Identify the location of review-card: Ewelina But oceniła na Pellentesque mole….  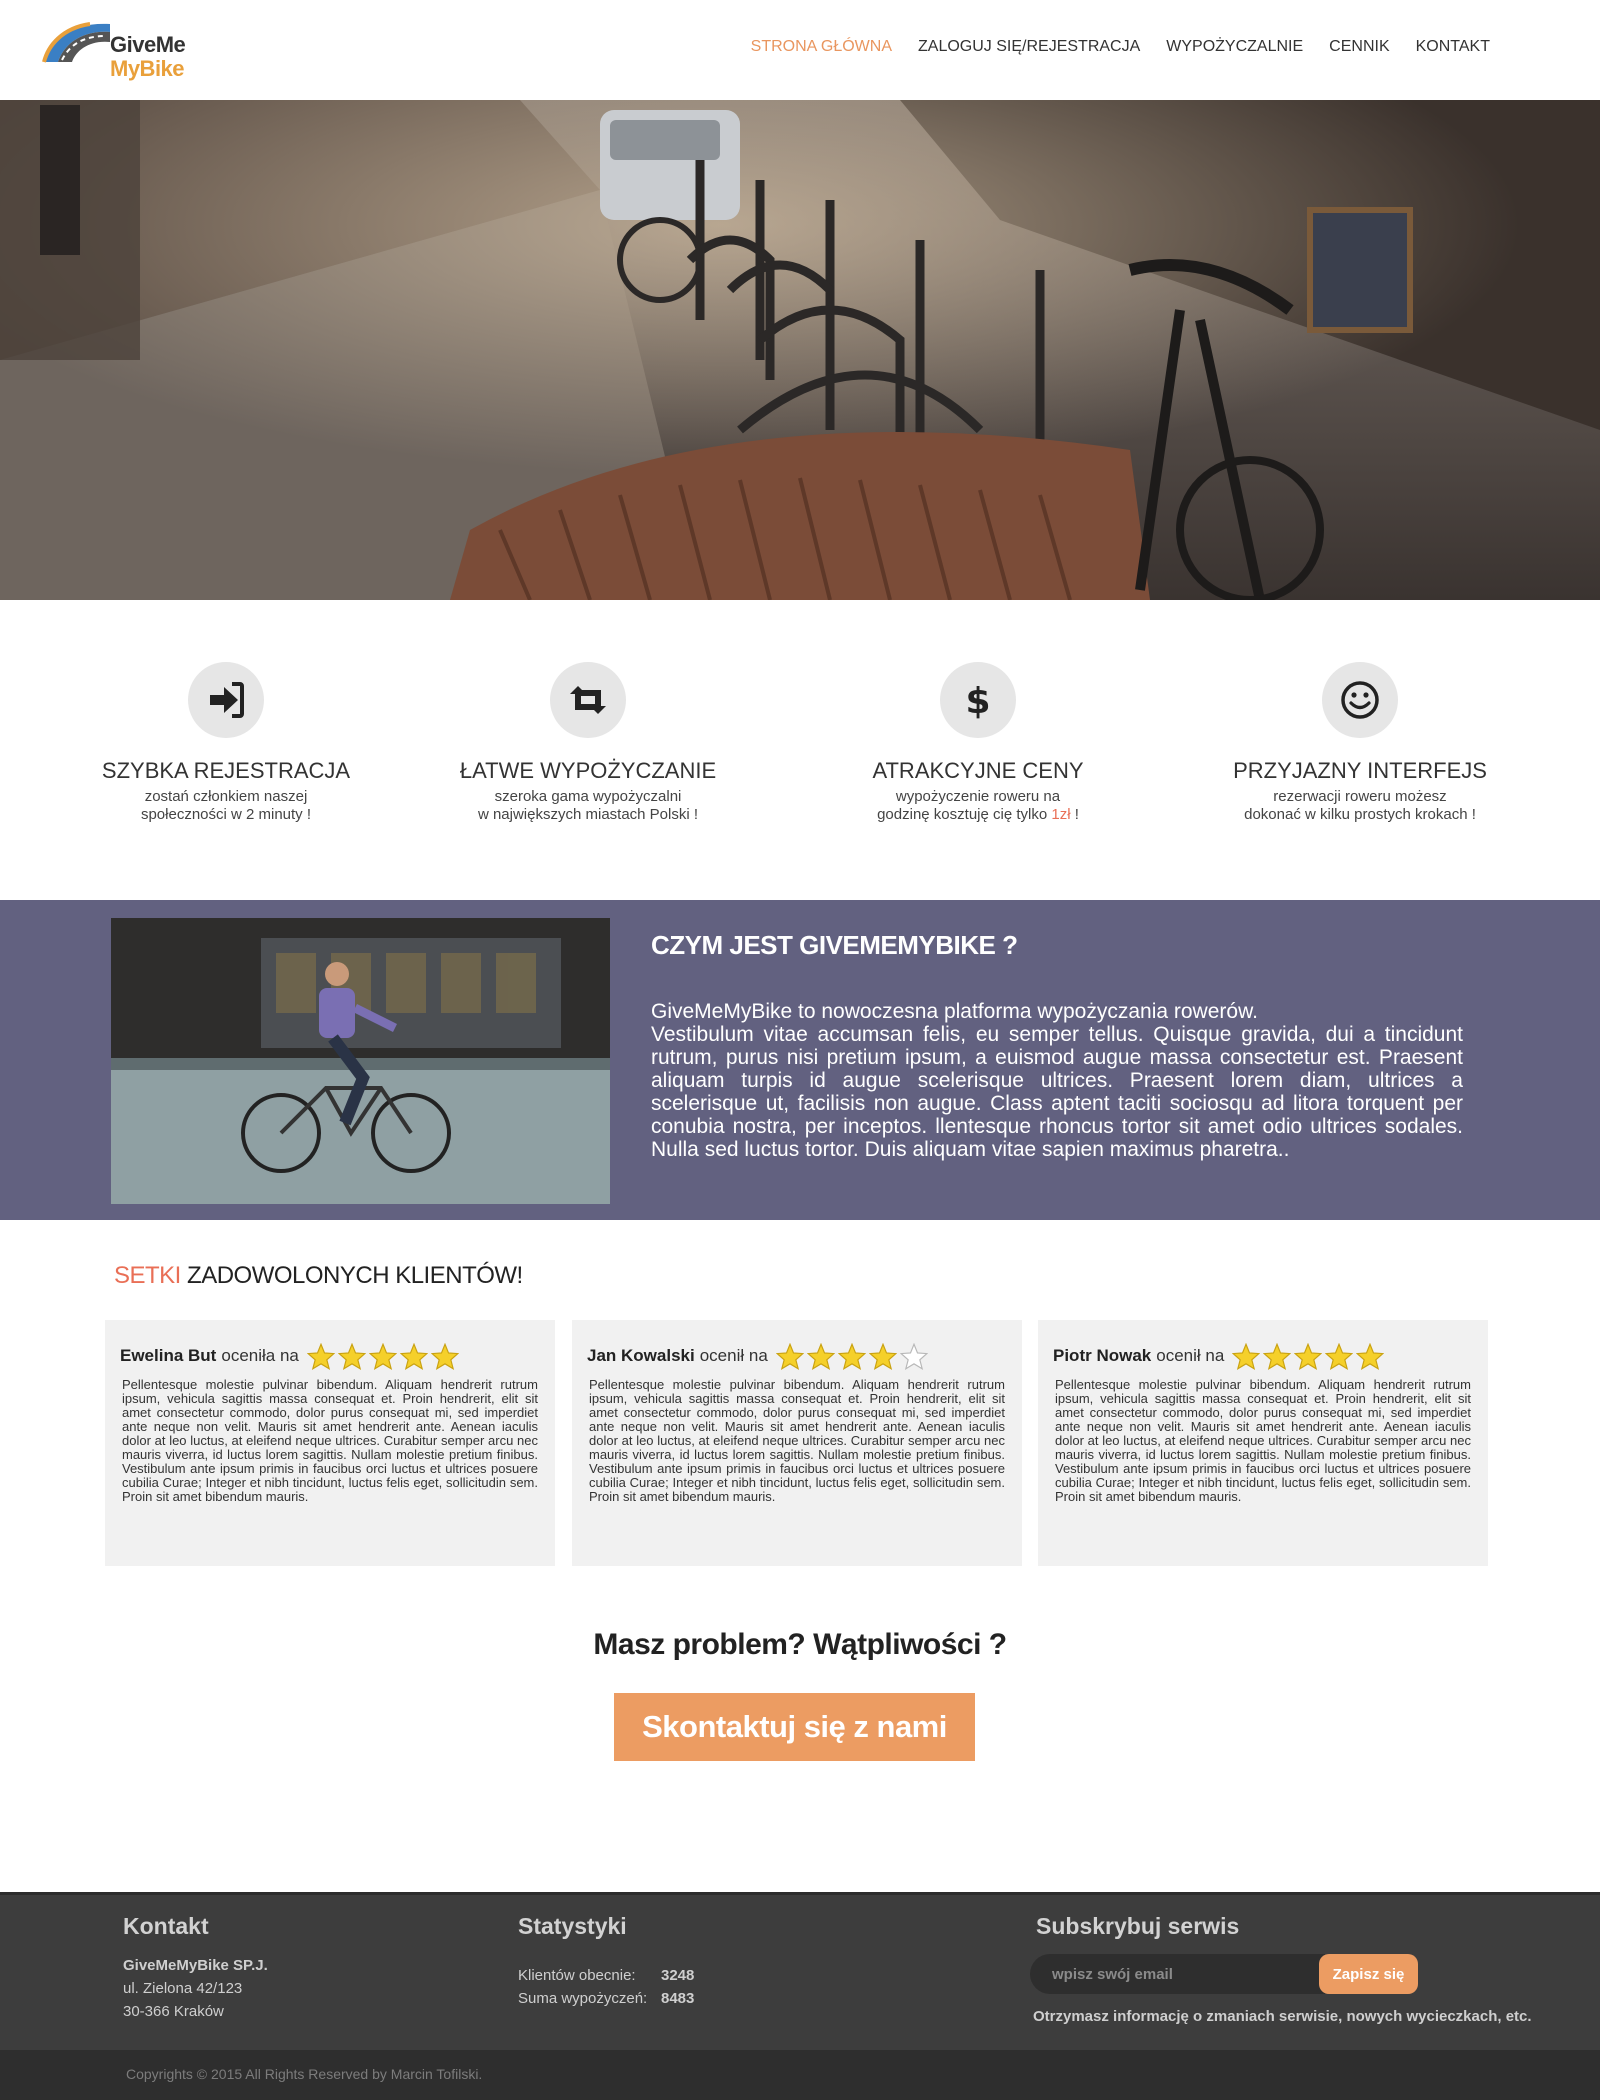
(330, 1443).